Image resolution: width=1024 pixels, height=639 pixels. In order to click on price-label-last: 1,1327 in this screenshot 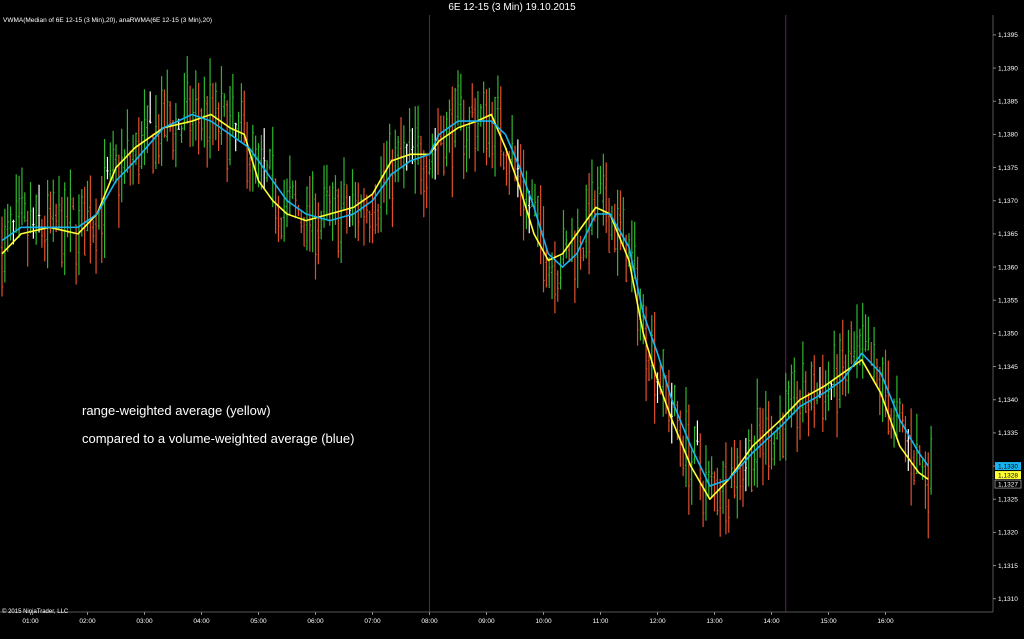, I will do `click(1008, 484)`.